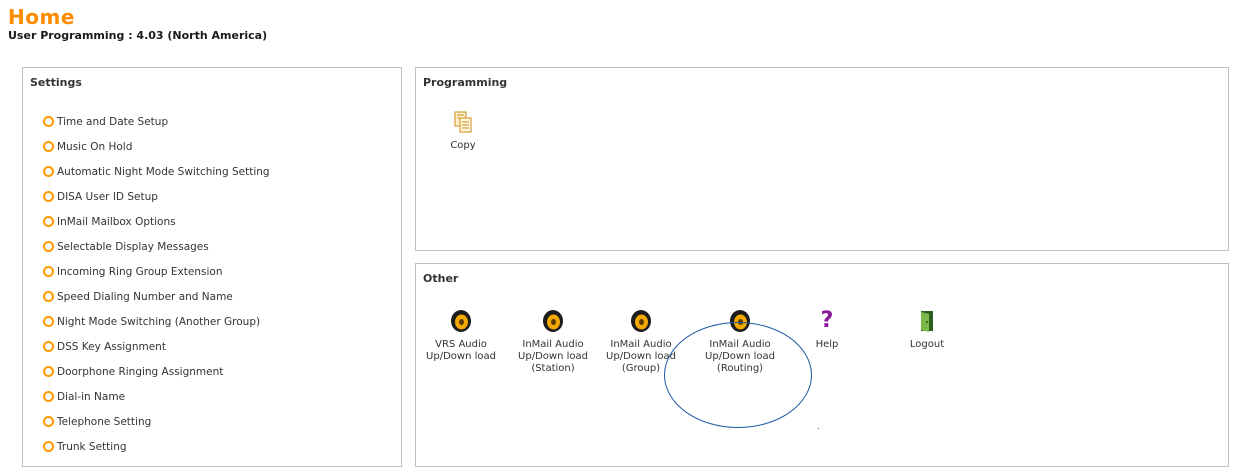 Image resolution: width=1244 pixels, height=467 pixels. Describe the element at coordinates (92, 446) in the screenshot. I see `settings-item-label: Trunk Setting` at that location.